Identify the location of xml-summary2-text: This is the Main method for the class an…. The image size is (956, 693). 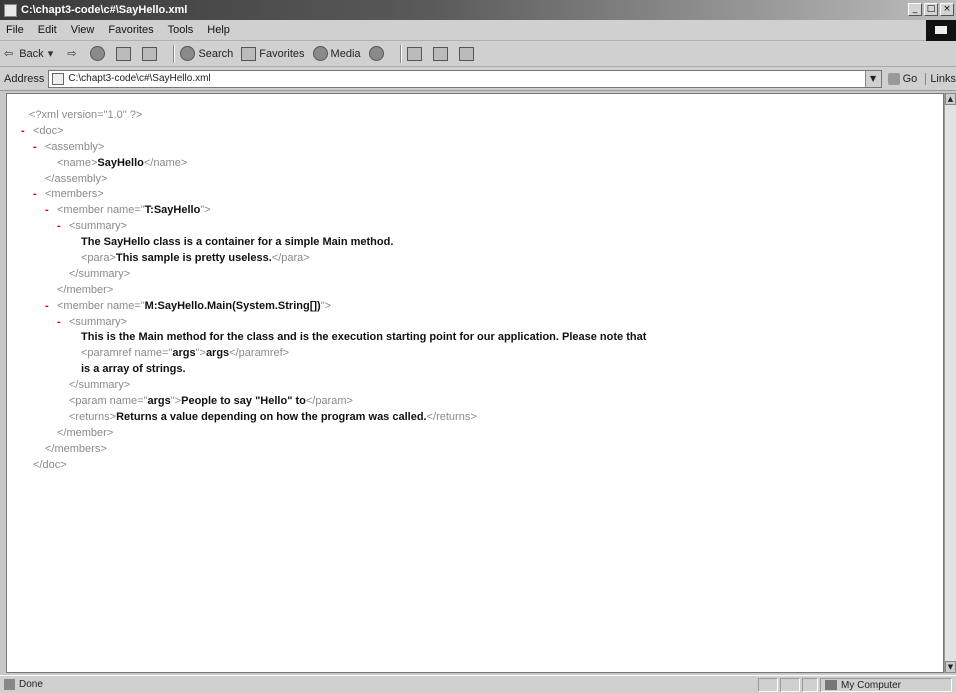
(364, 337).